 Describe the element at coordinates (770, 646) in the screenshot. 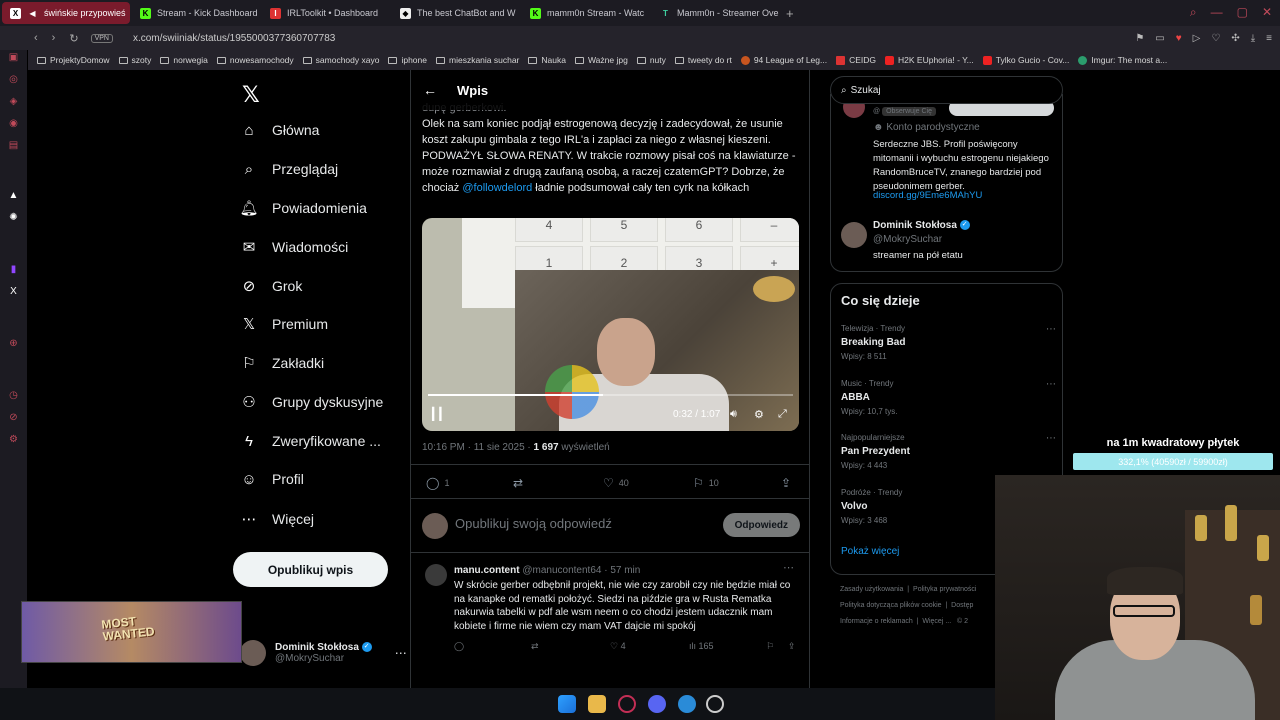

I see `bookmark-icon: ⚐` at that location.